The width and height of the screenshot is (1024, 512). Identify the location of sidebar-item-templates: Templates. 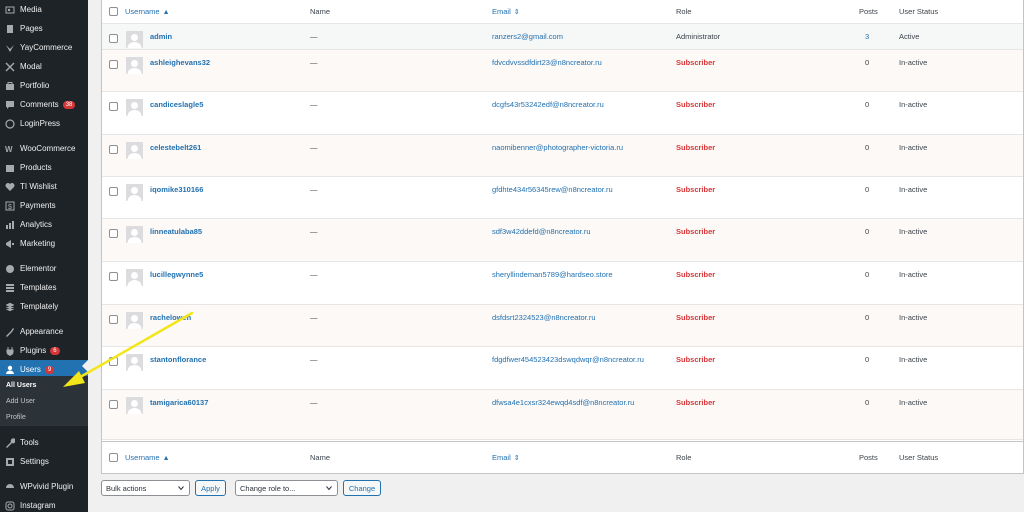
(44, 287).